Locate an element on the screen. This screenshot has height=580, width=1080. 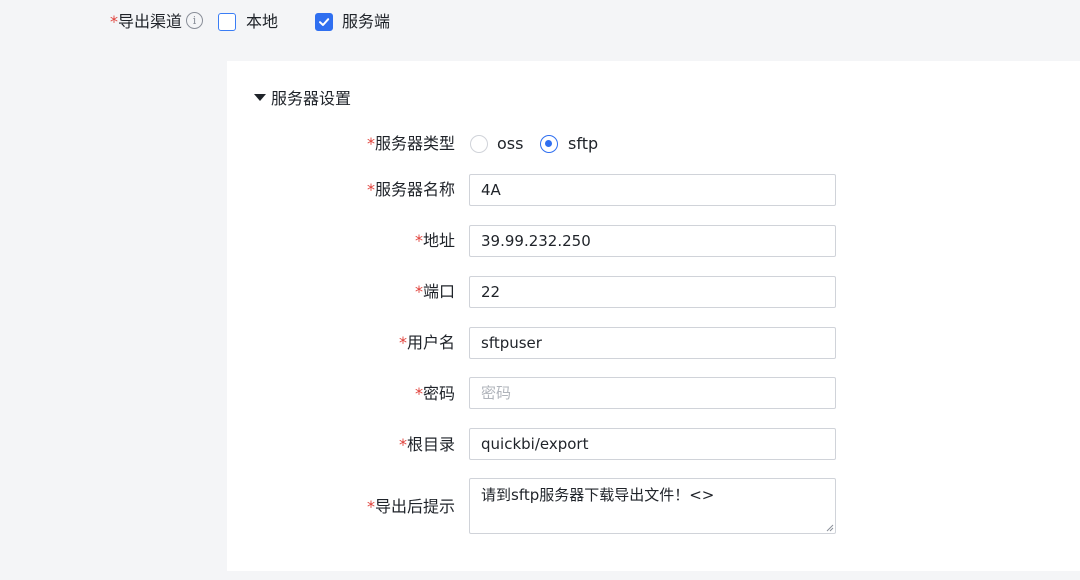
radio-dot is located at coordinates (548, 143).